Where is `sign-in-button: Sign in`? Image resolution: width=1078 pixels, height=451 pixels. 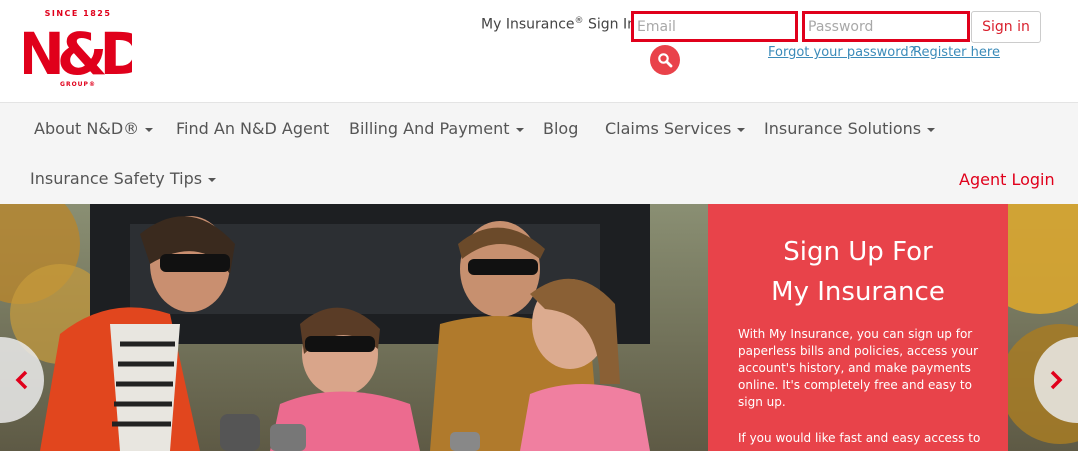 sign-in-button: Sign in is located at coordinates (1006, 27).